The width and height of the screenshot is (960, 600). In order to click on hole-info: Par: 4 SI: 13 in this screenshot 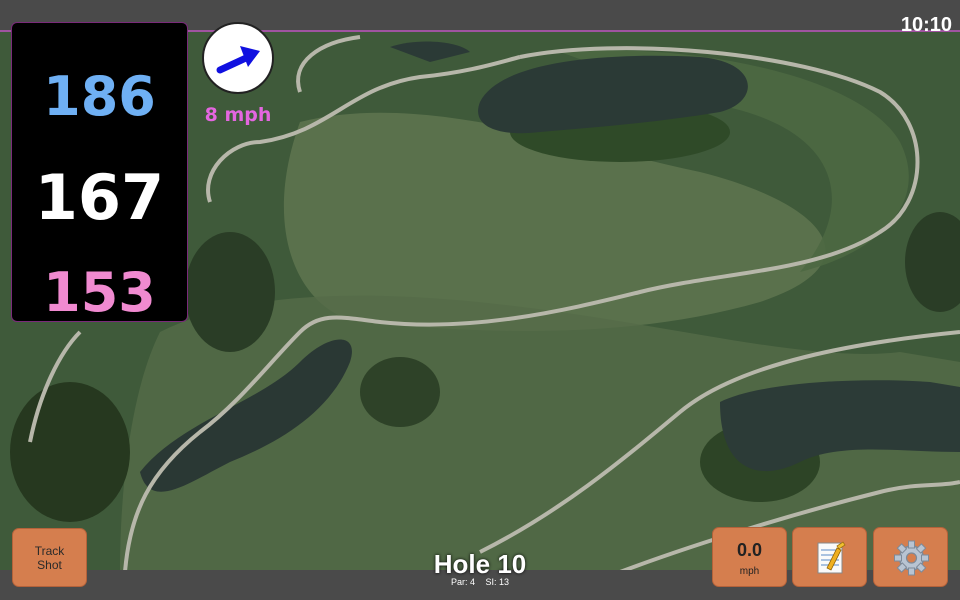, I will do `click(480, 582)`.